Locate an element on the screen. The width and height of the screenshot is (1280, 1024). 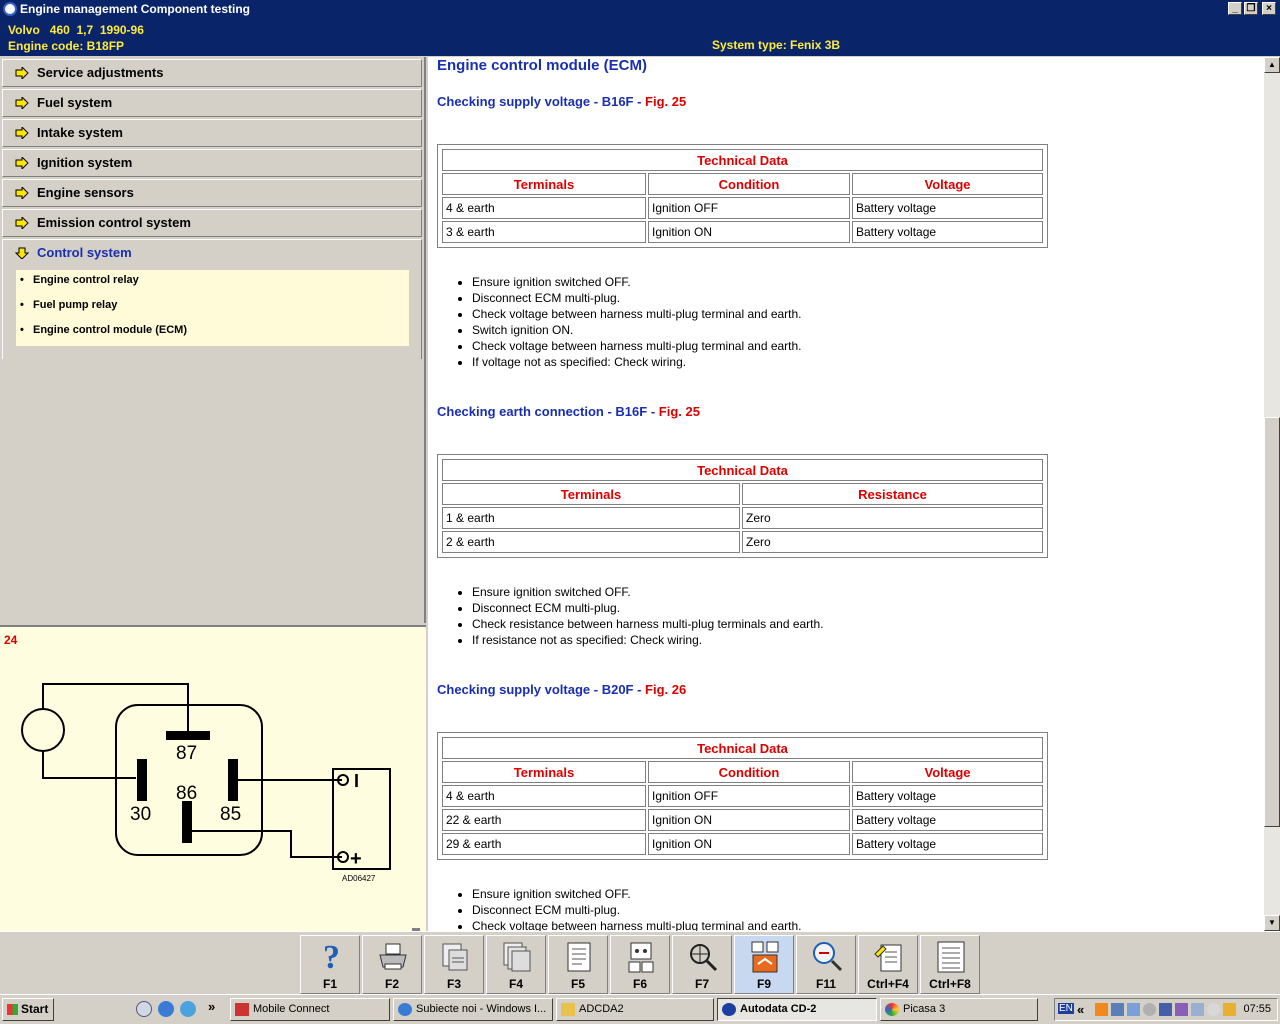
section-title: Checking supply voltage - B16F - Fig. 25 is located at coordinates (561, 101).